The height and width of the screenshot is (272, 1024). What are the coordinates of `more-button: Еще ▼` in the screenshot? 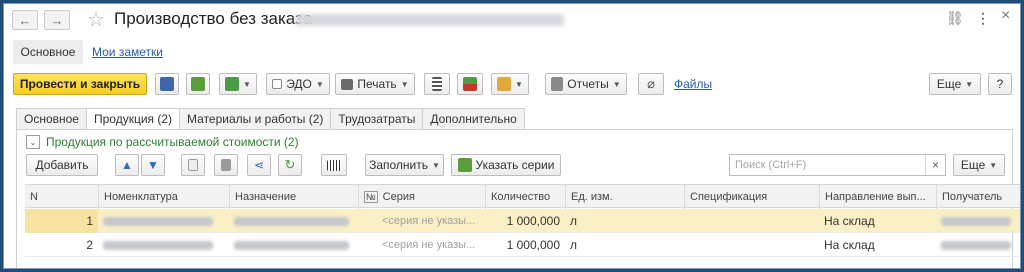 It's located at (955, 84).